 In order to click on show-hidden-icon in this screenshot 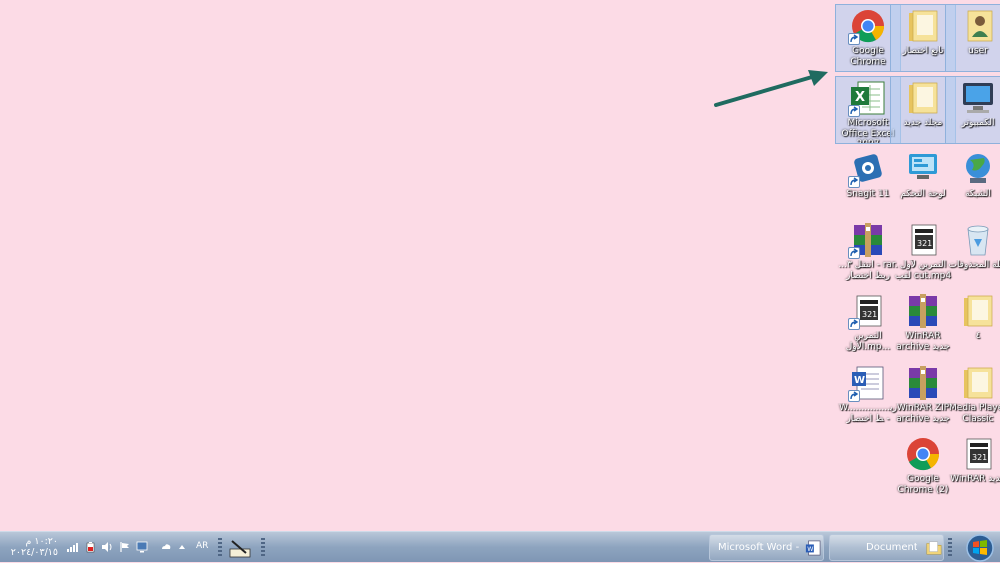, I will do `click(182, 547)`.